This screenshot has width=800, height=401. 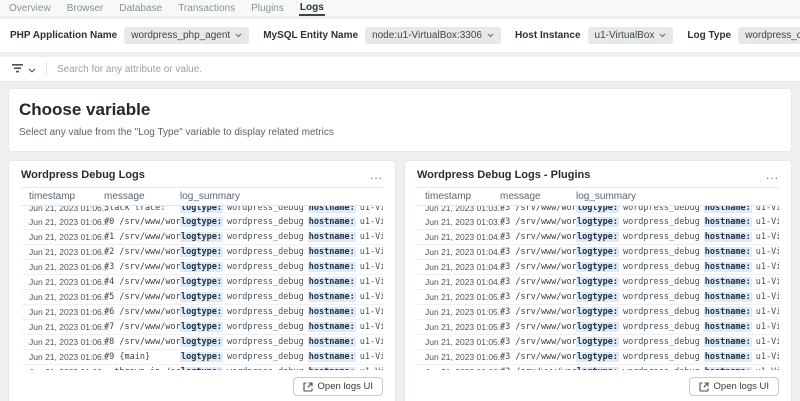 What do you see at coordinates (127, 357) in the screenshot?
I see `message-cell: #9 {main}` at bounding box center [127, 357].